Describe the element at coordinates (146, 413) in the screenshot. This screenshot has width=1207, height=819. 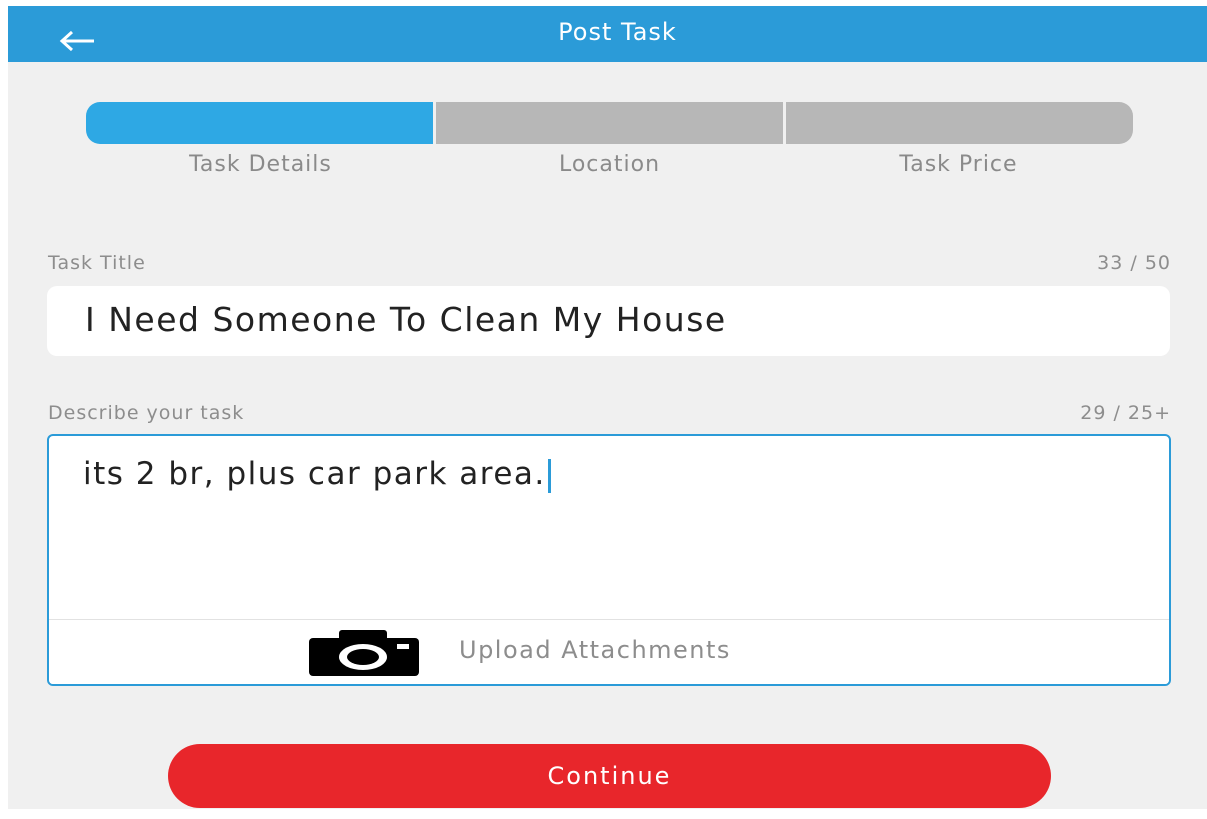
I see `task-description-label: Describe your task` at that location.